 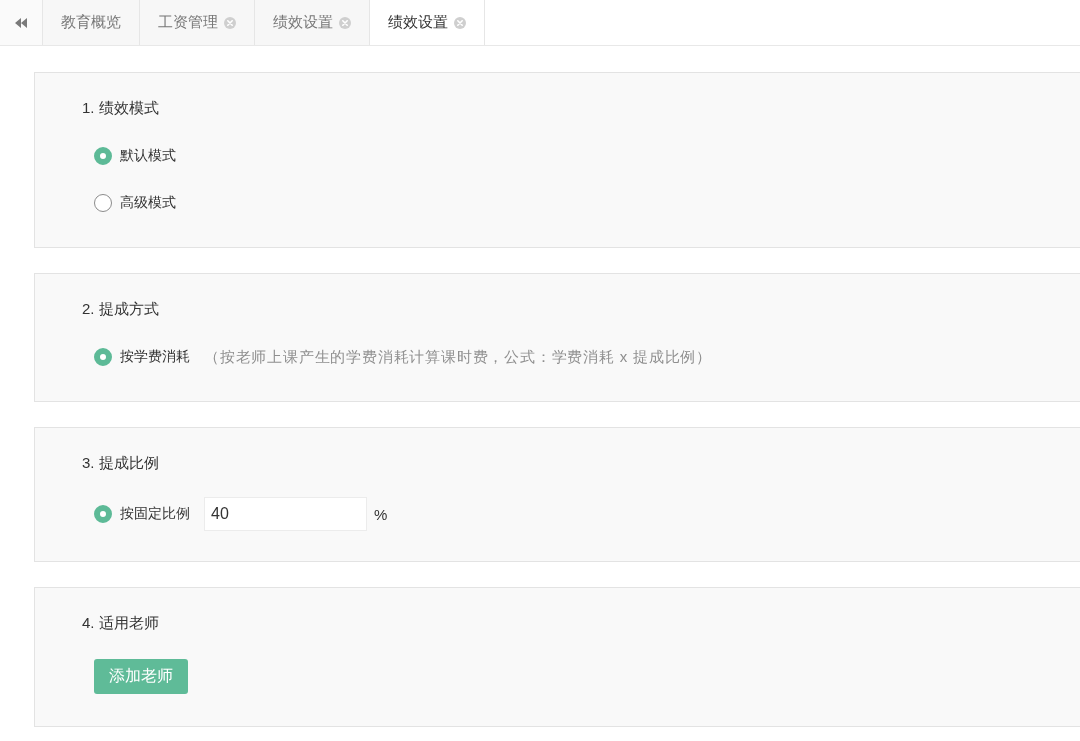 What do you see at coordinates (285, 514) in the screenshot?
I see `ratio-input: 40` at bounding box center [285, 514].